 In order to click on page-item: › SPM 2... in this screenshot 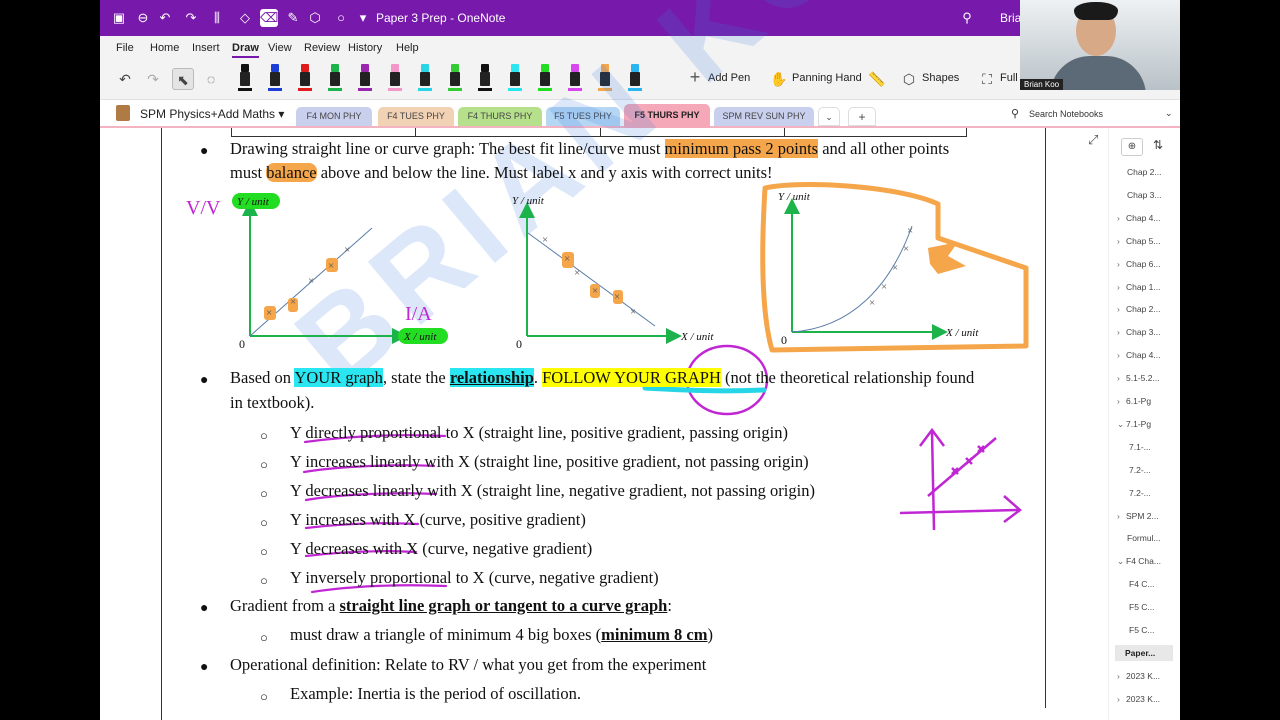, I will do `click(1138, 516)`.